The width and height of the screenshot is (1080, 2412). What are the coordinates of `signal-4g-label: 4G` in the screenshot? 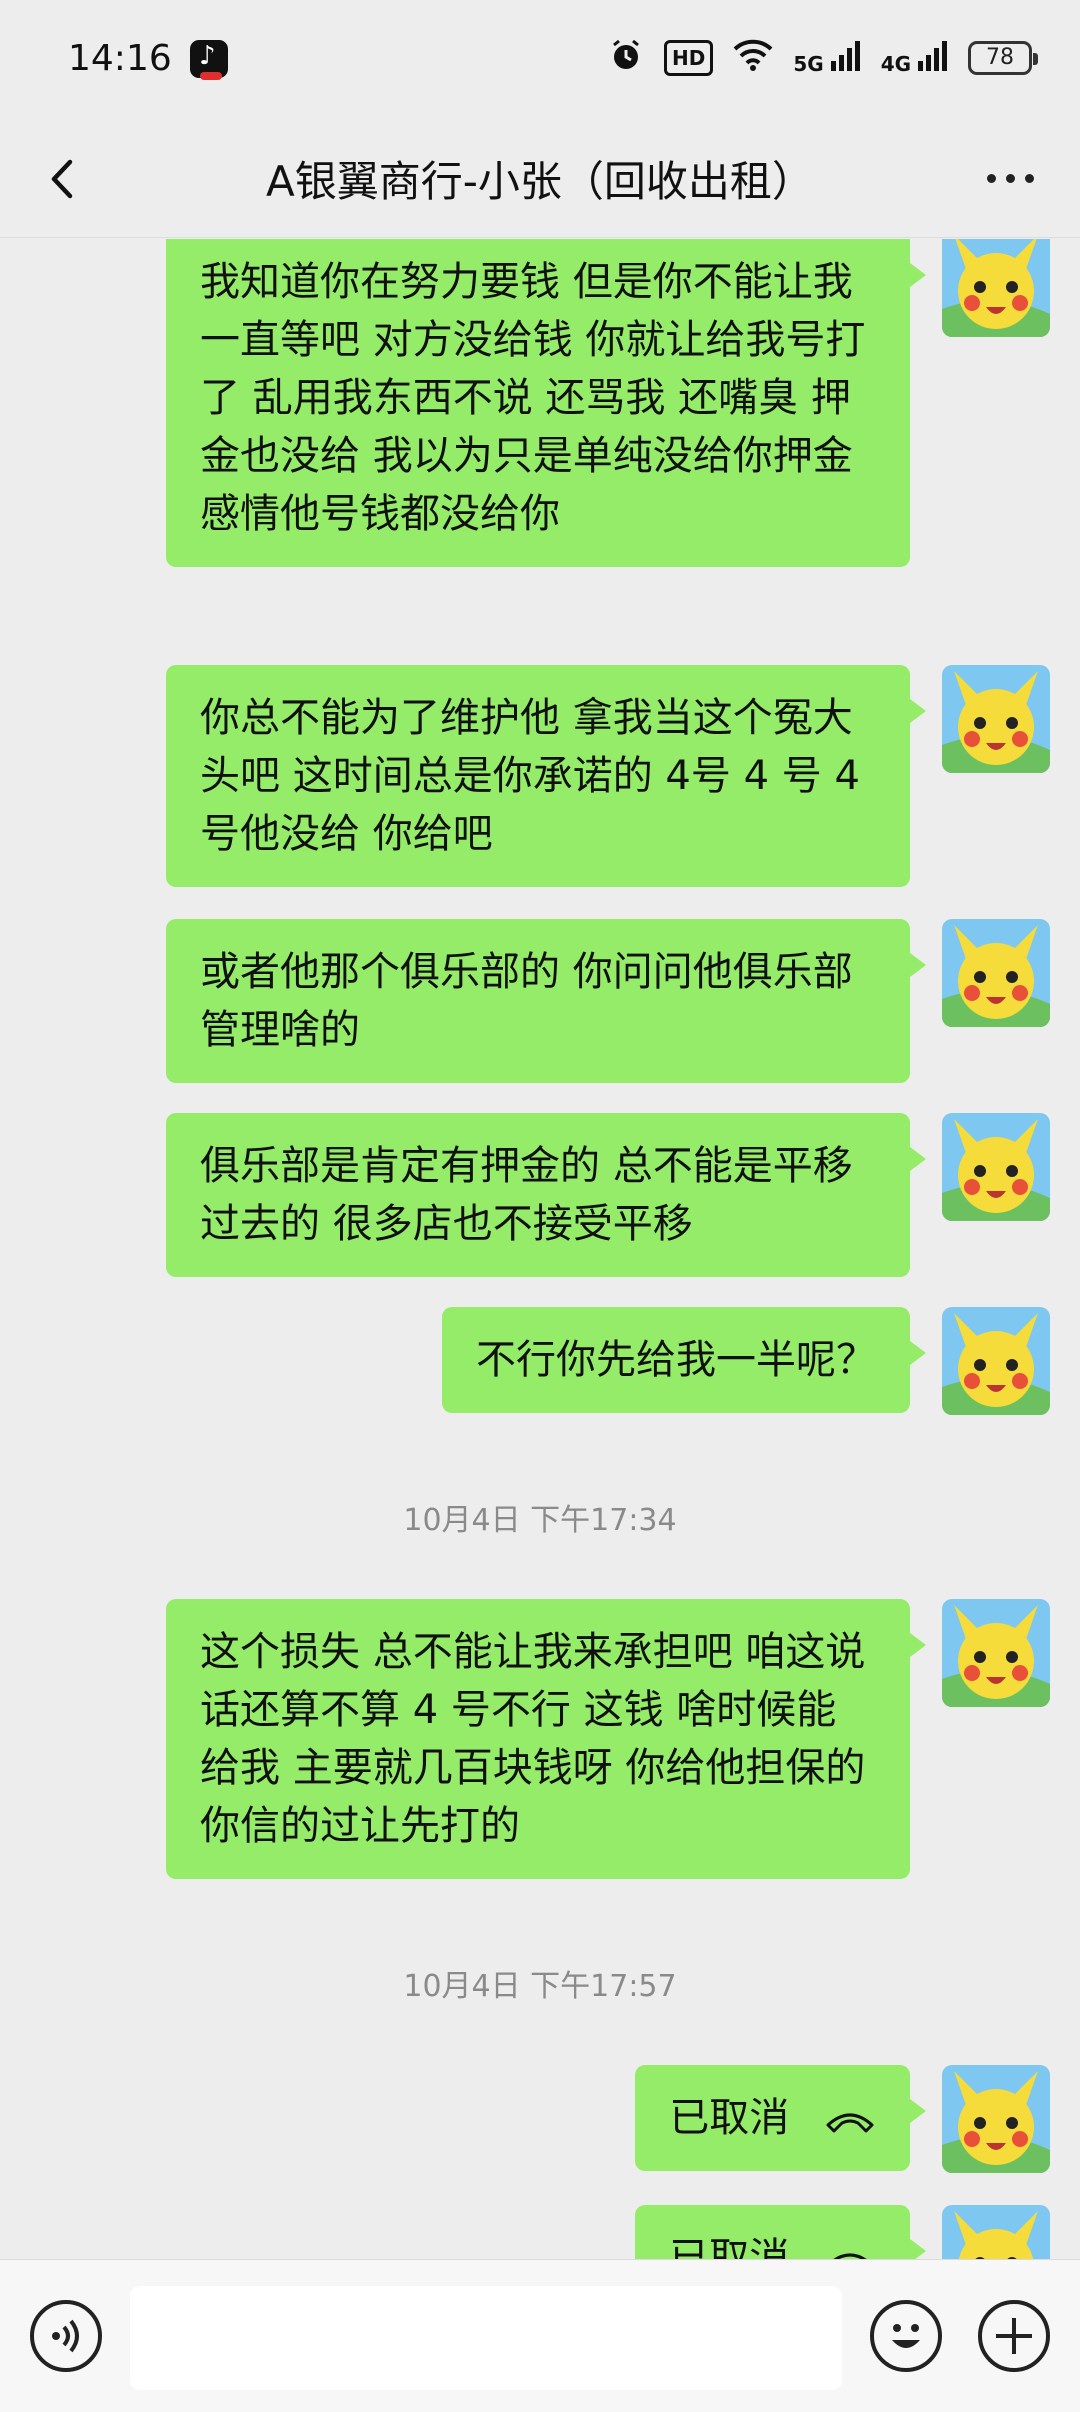 It's located at (896, 63).